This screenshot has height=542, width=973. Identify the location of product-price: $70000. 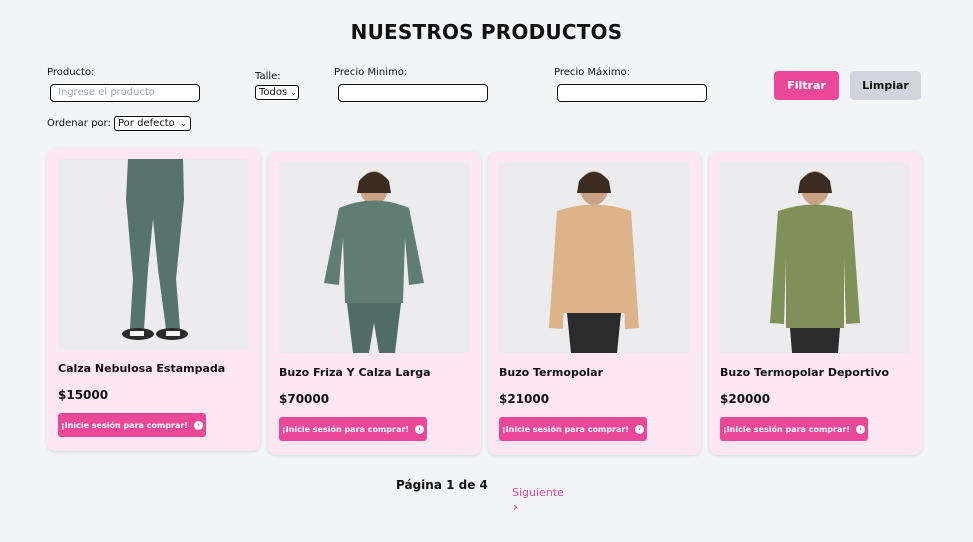
(304, 399).